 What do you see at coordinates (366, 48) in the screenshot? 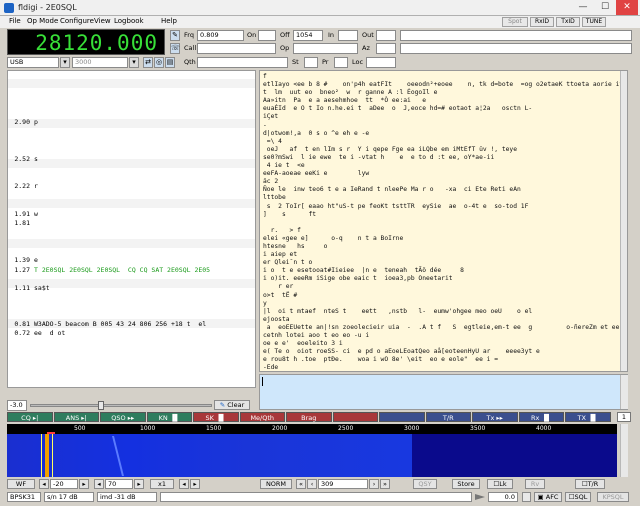
I see `az-label: Az` at bounding box center [366, 48].